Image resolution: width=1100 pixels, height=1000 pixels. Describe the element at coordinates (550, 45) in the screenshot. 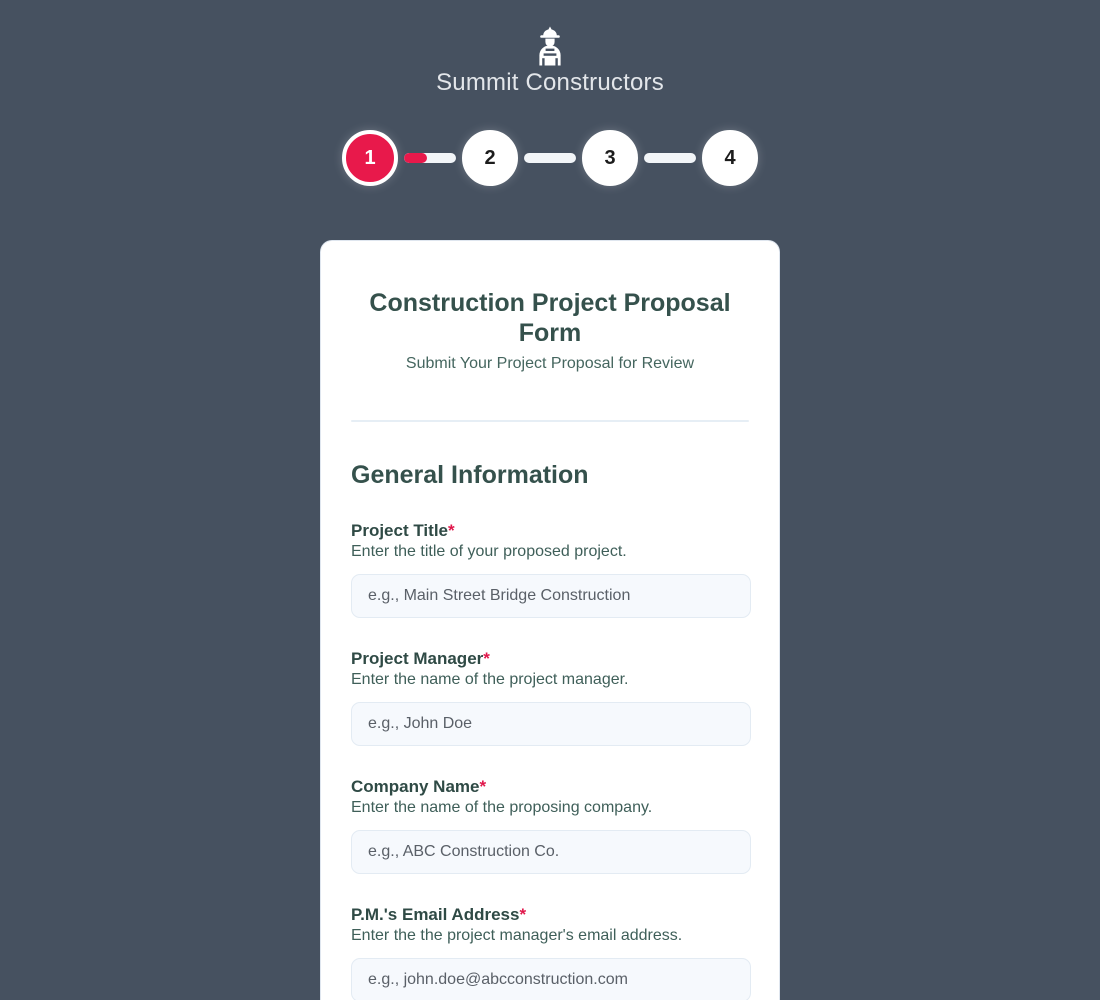

I see `construction-worker-icon` at that location.